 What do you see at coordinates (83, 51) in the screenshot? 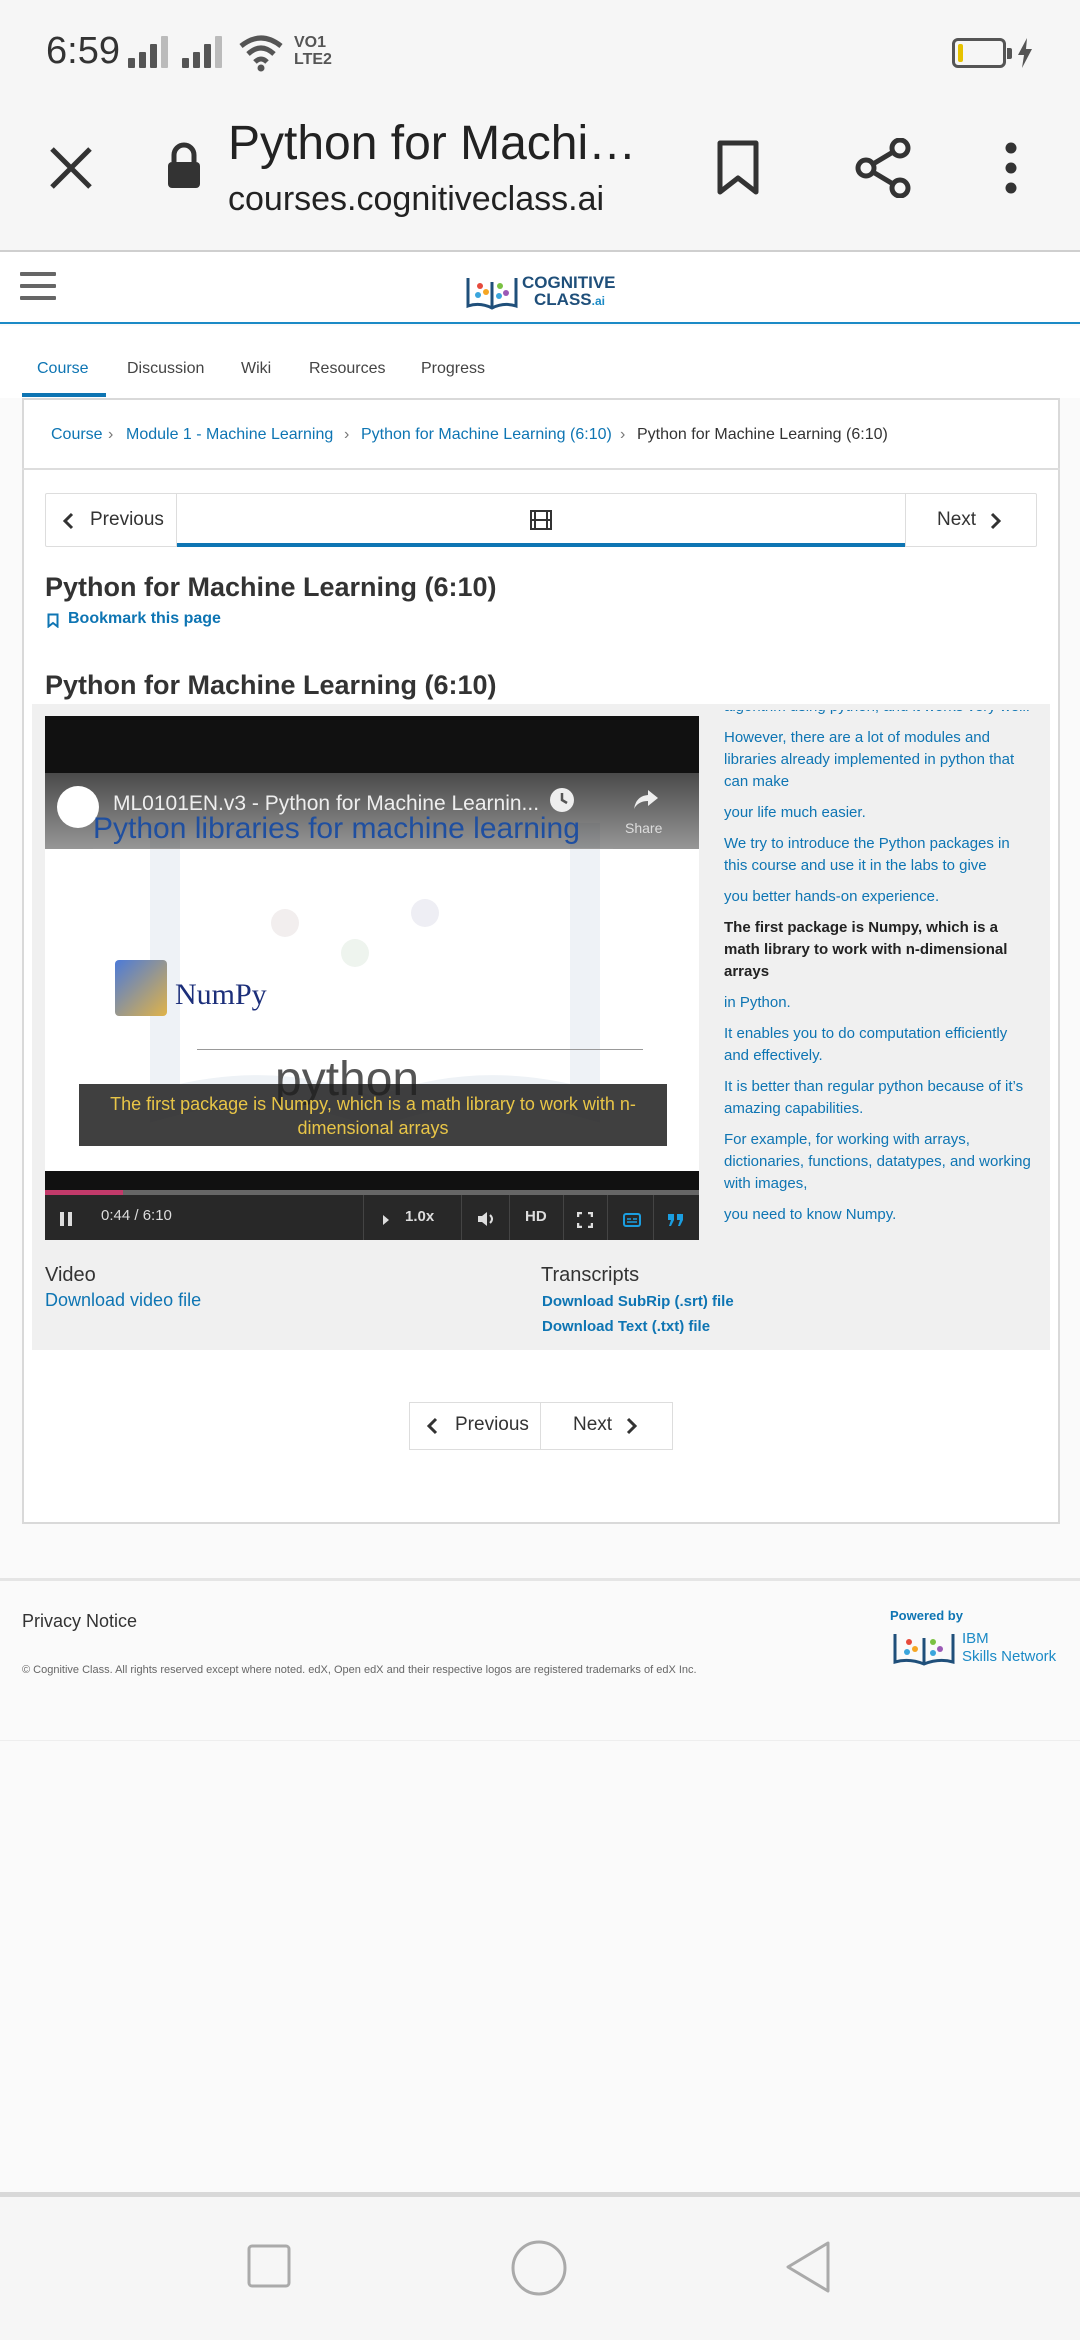
I see `status-time: 6:59` at bounding box center [83, 51].